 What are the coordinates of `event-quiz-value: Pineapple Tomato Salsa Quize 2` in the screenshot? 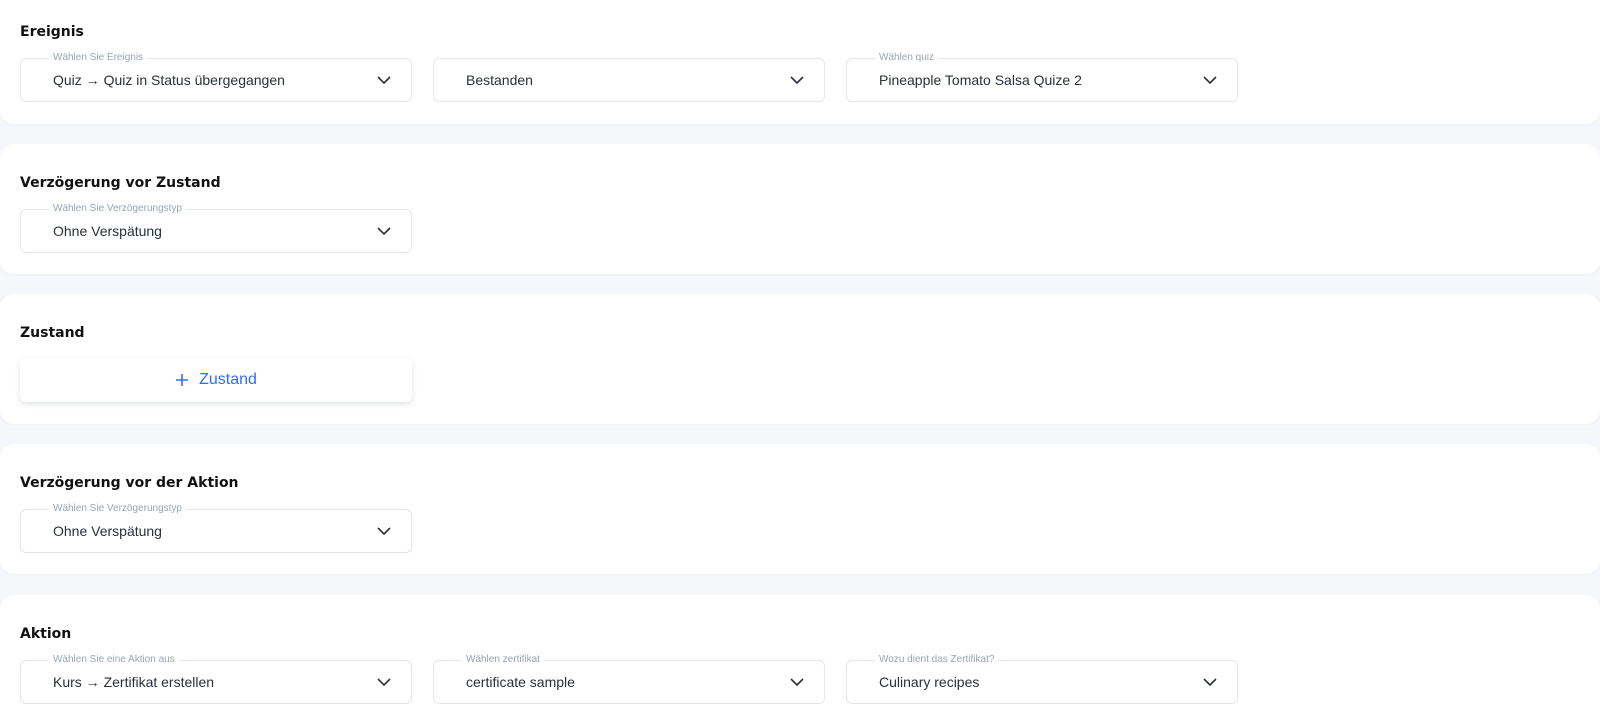 It's located at (980, 80).